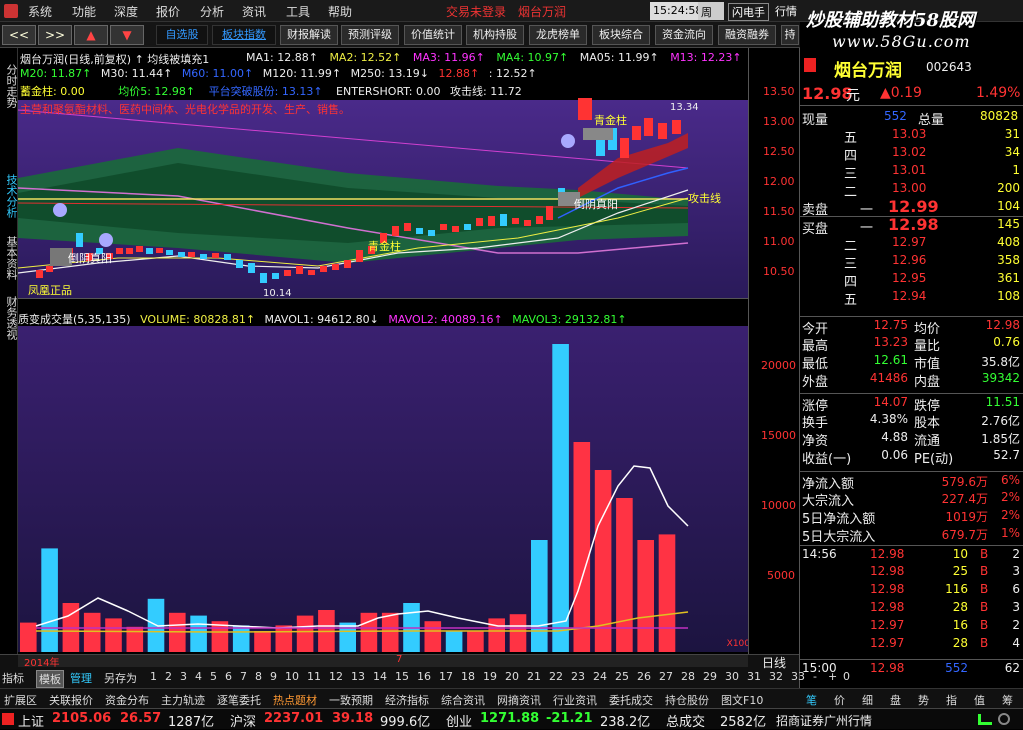 This screenshot has width=1023, height=730. What do you see at coordinates (295, 700) in the screenshot?
I see `ext-tab: 热点题材` at bounding box center [295, 700].